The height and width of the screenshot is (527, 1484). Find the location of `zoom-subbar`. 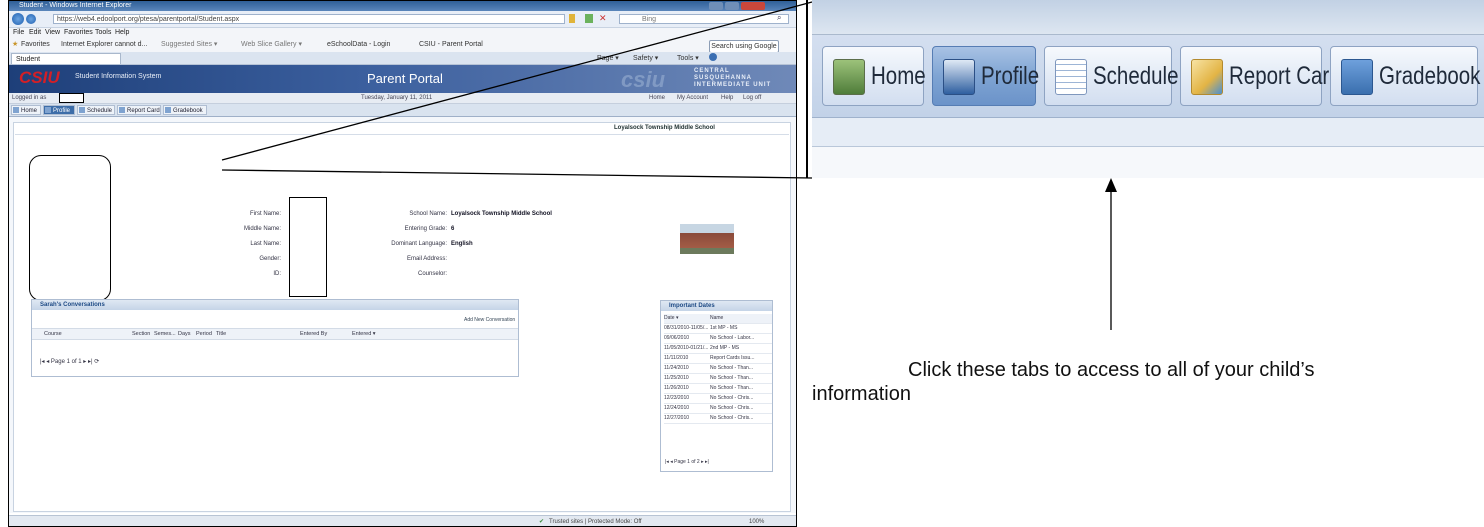

zoom-subbar is located at coordinates (1148, 132).